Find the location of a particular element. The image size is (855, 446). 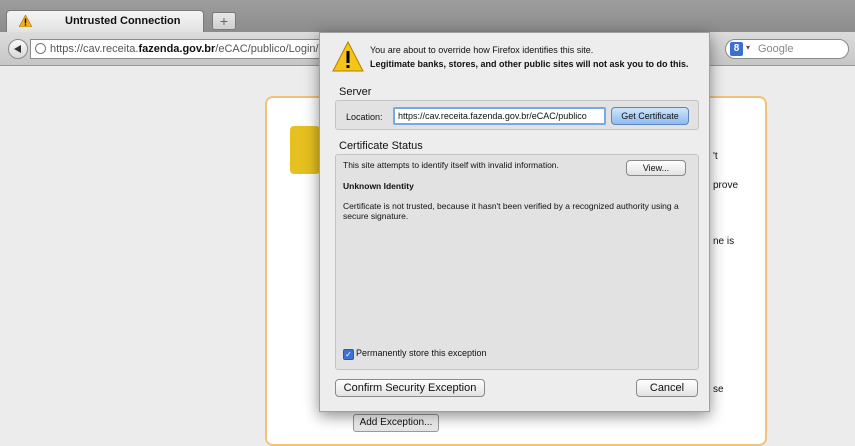

tab-untrusted-connection: Untrusted Connection is located at coordinates (105, 21).